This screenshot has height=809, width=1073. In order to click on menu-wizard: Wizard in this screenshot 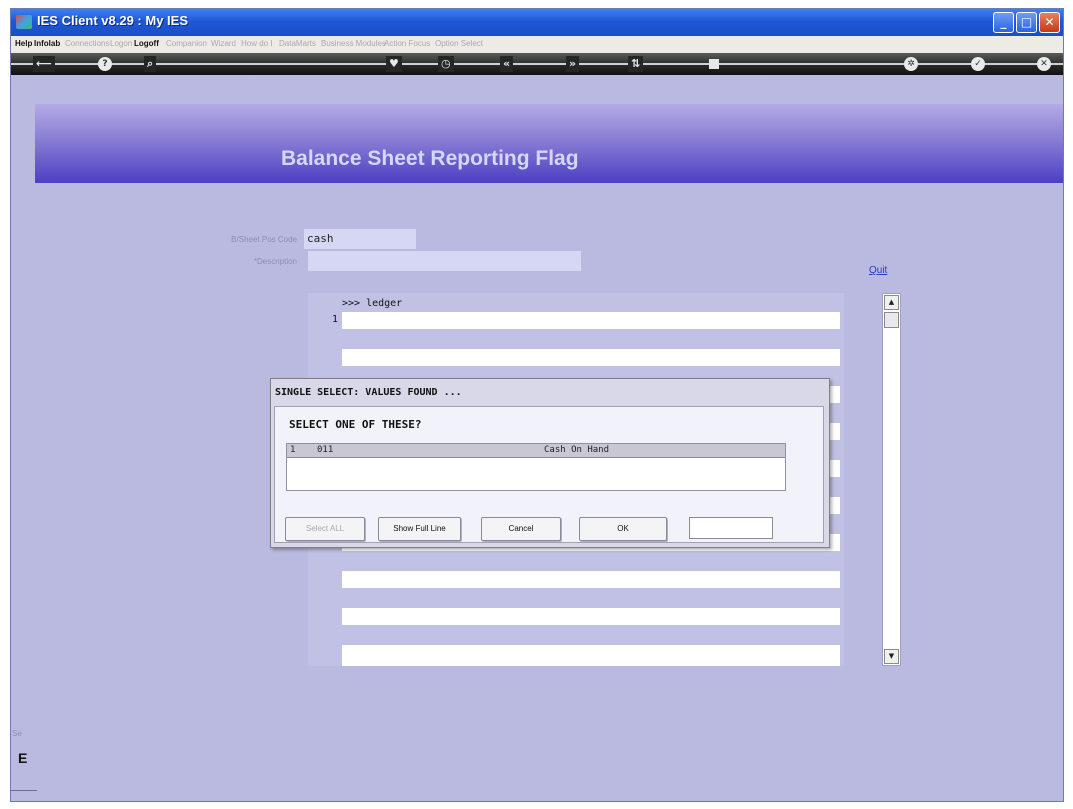, I will do `click(223, 43)`.